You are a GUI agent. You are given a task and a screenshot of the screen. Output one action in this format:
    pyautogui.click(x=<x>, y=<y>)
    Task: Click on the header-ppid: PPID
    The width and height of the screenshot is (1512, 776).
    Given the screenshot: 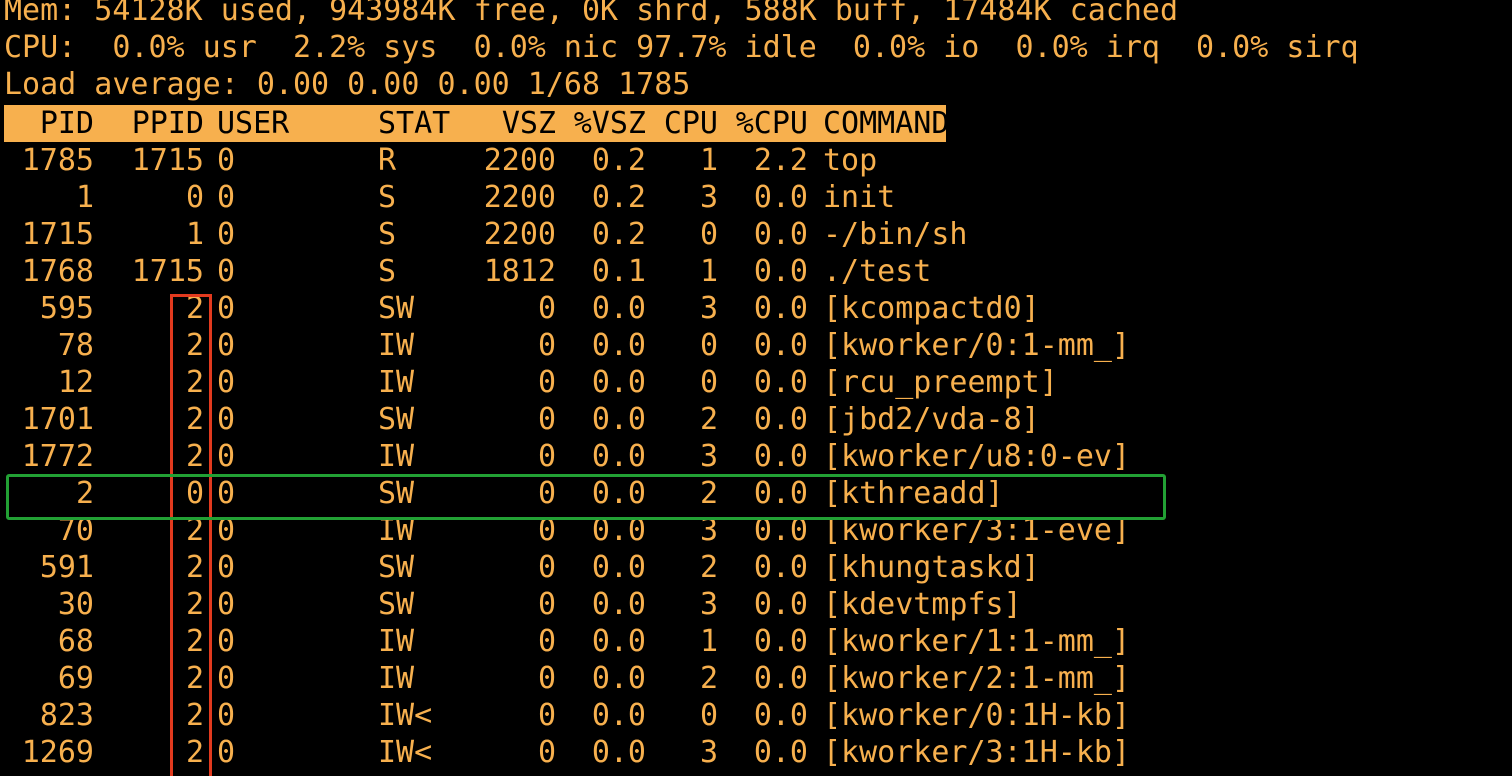 What is the action you would take?
    pyautogui.click(x=167, y=123)
    